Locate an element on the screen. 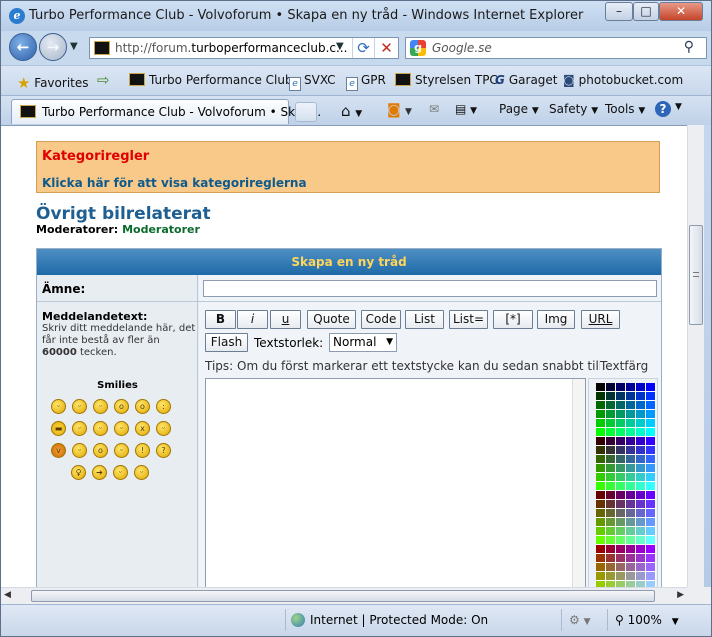 This screenshot has height=637, width=712. forum-title: Övrigt bilrelaterat is located at coordinates (123, 214).